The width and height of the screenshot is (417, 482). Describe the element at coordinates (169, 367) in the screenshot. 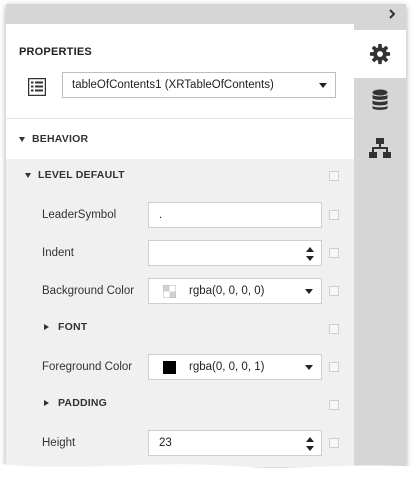

I see `color-swatch-icon` at that location.